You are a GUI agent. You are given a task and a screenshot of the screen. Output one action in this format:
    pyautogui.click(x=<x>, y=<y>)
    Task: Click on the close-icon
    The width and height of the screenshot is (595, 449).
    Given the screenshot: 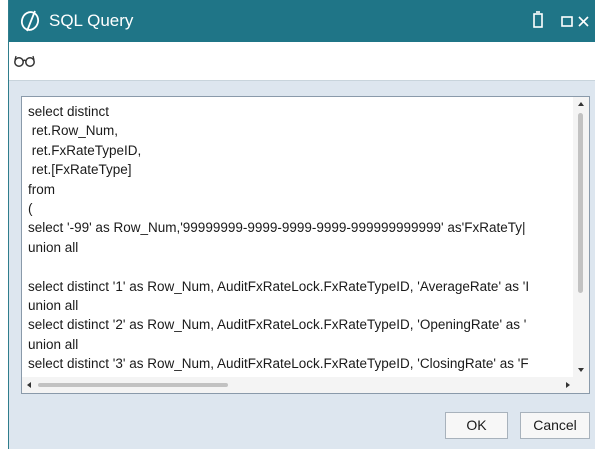 What is the action you would take?
    pyautogui.click(x=584, y=21)
    